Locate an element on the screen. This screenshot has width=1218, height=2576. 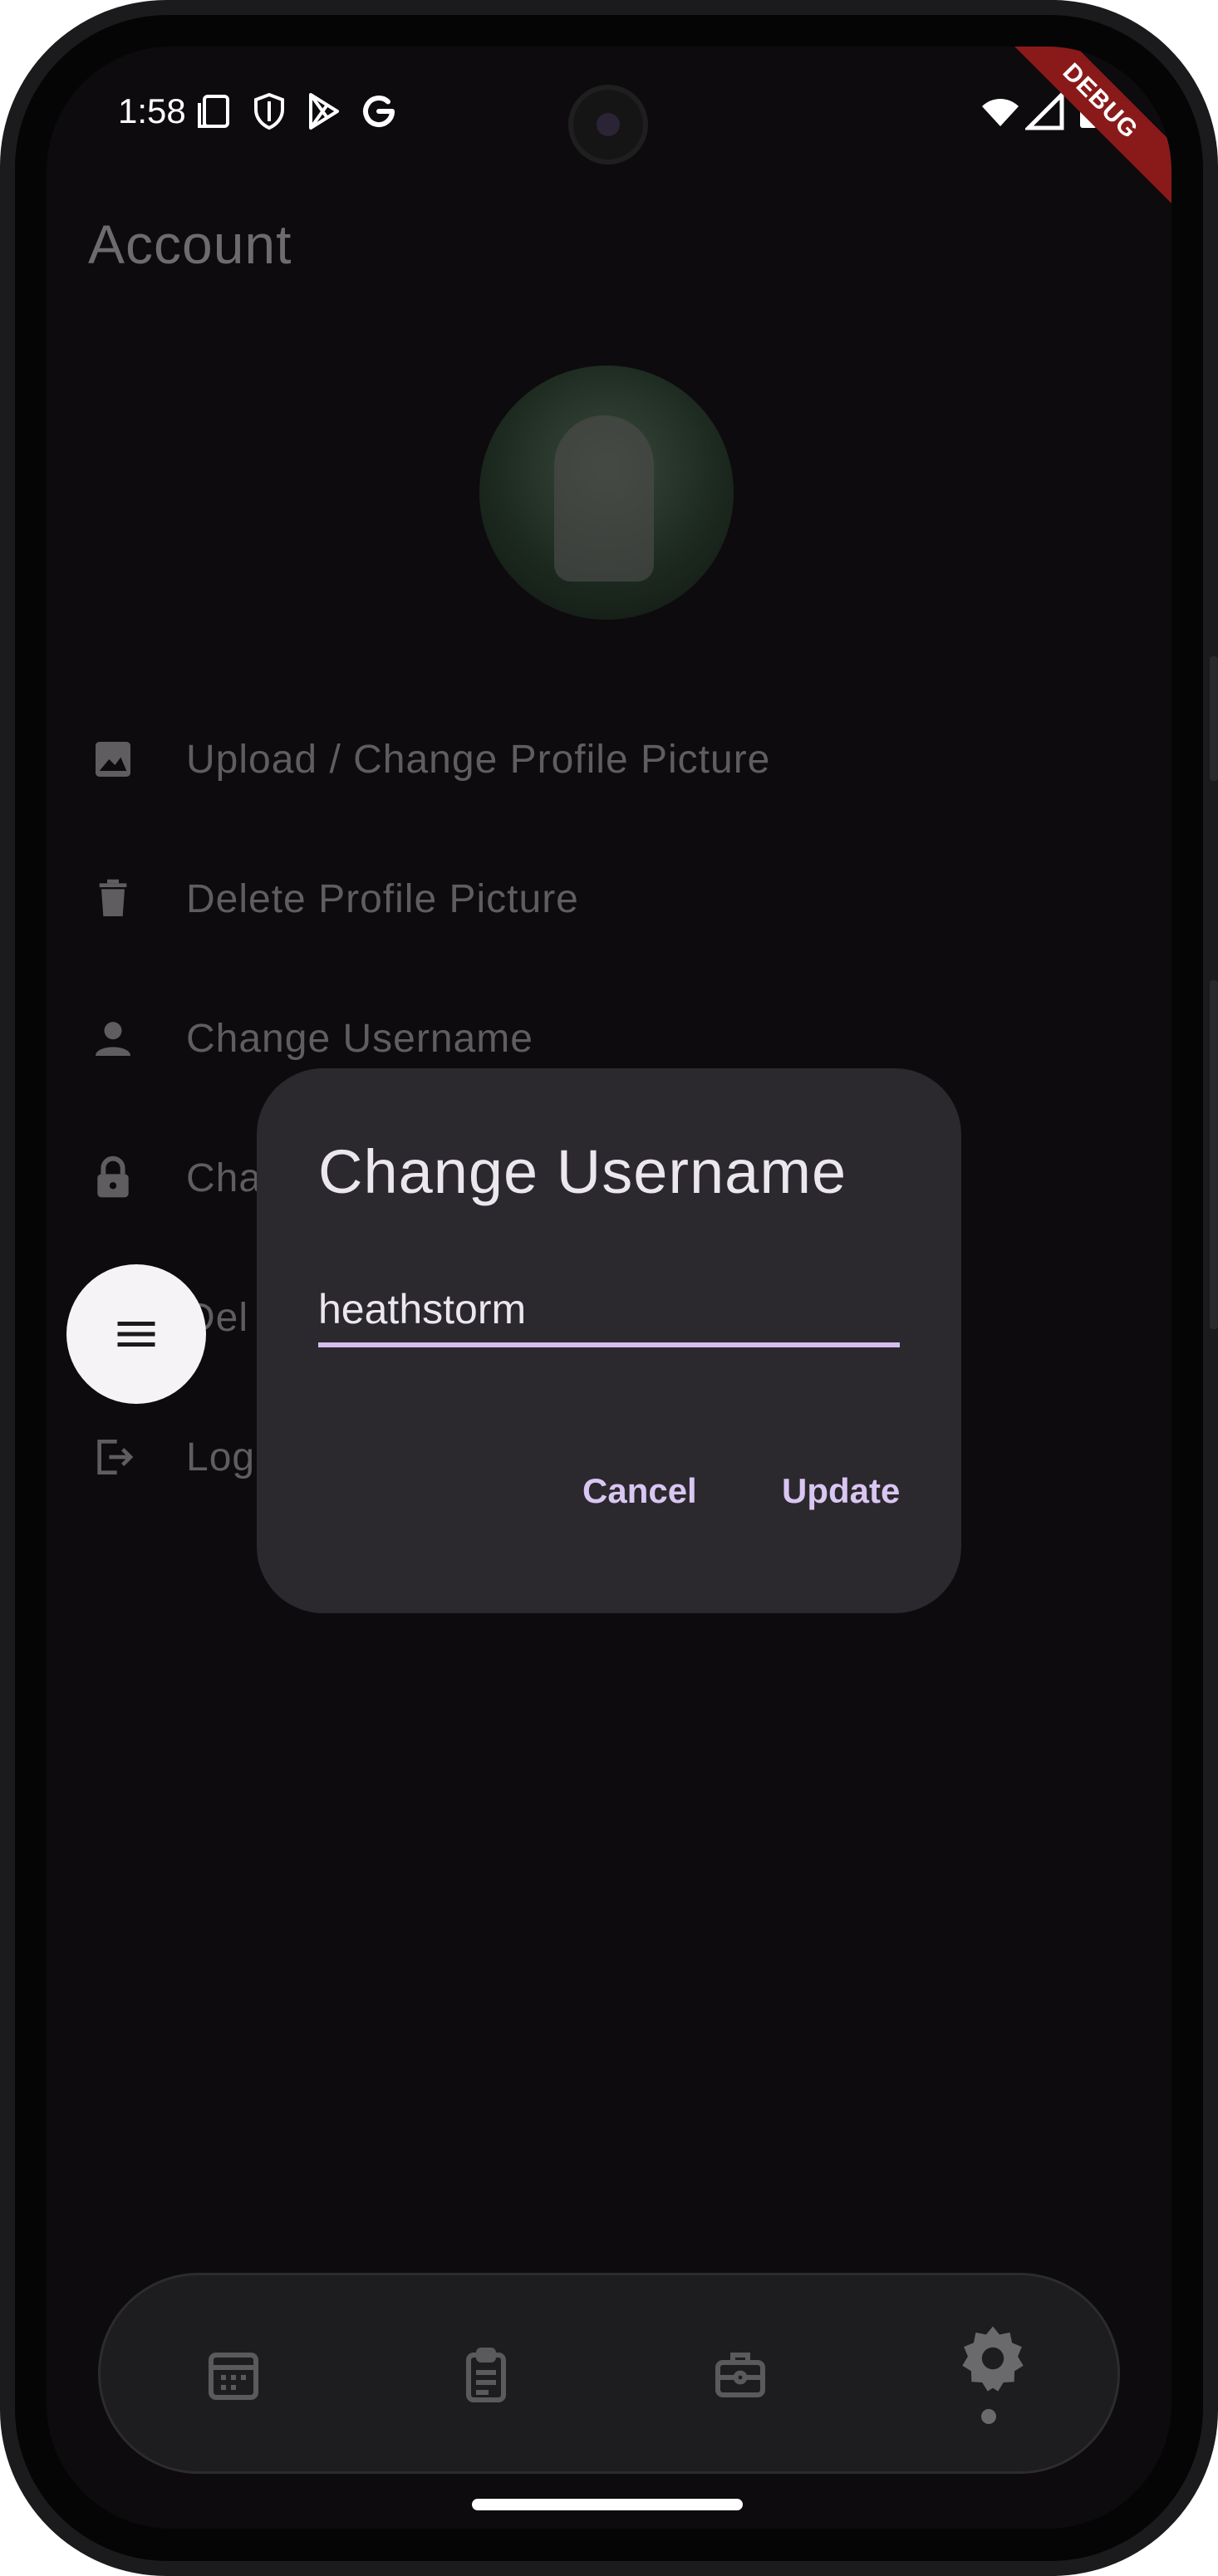
nav-item-settings is located at coordinates (992, 2358).